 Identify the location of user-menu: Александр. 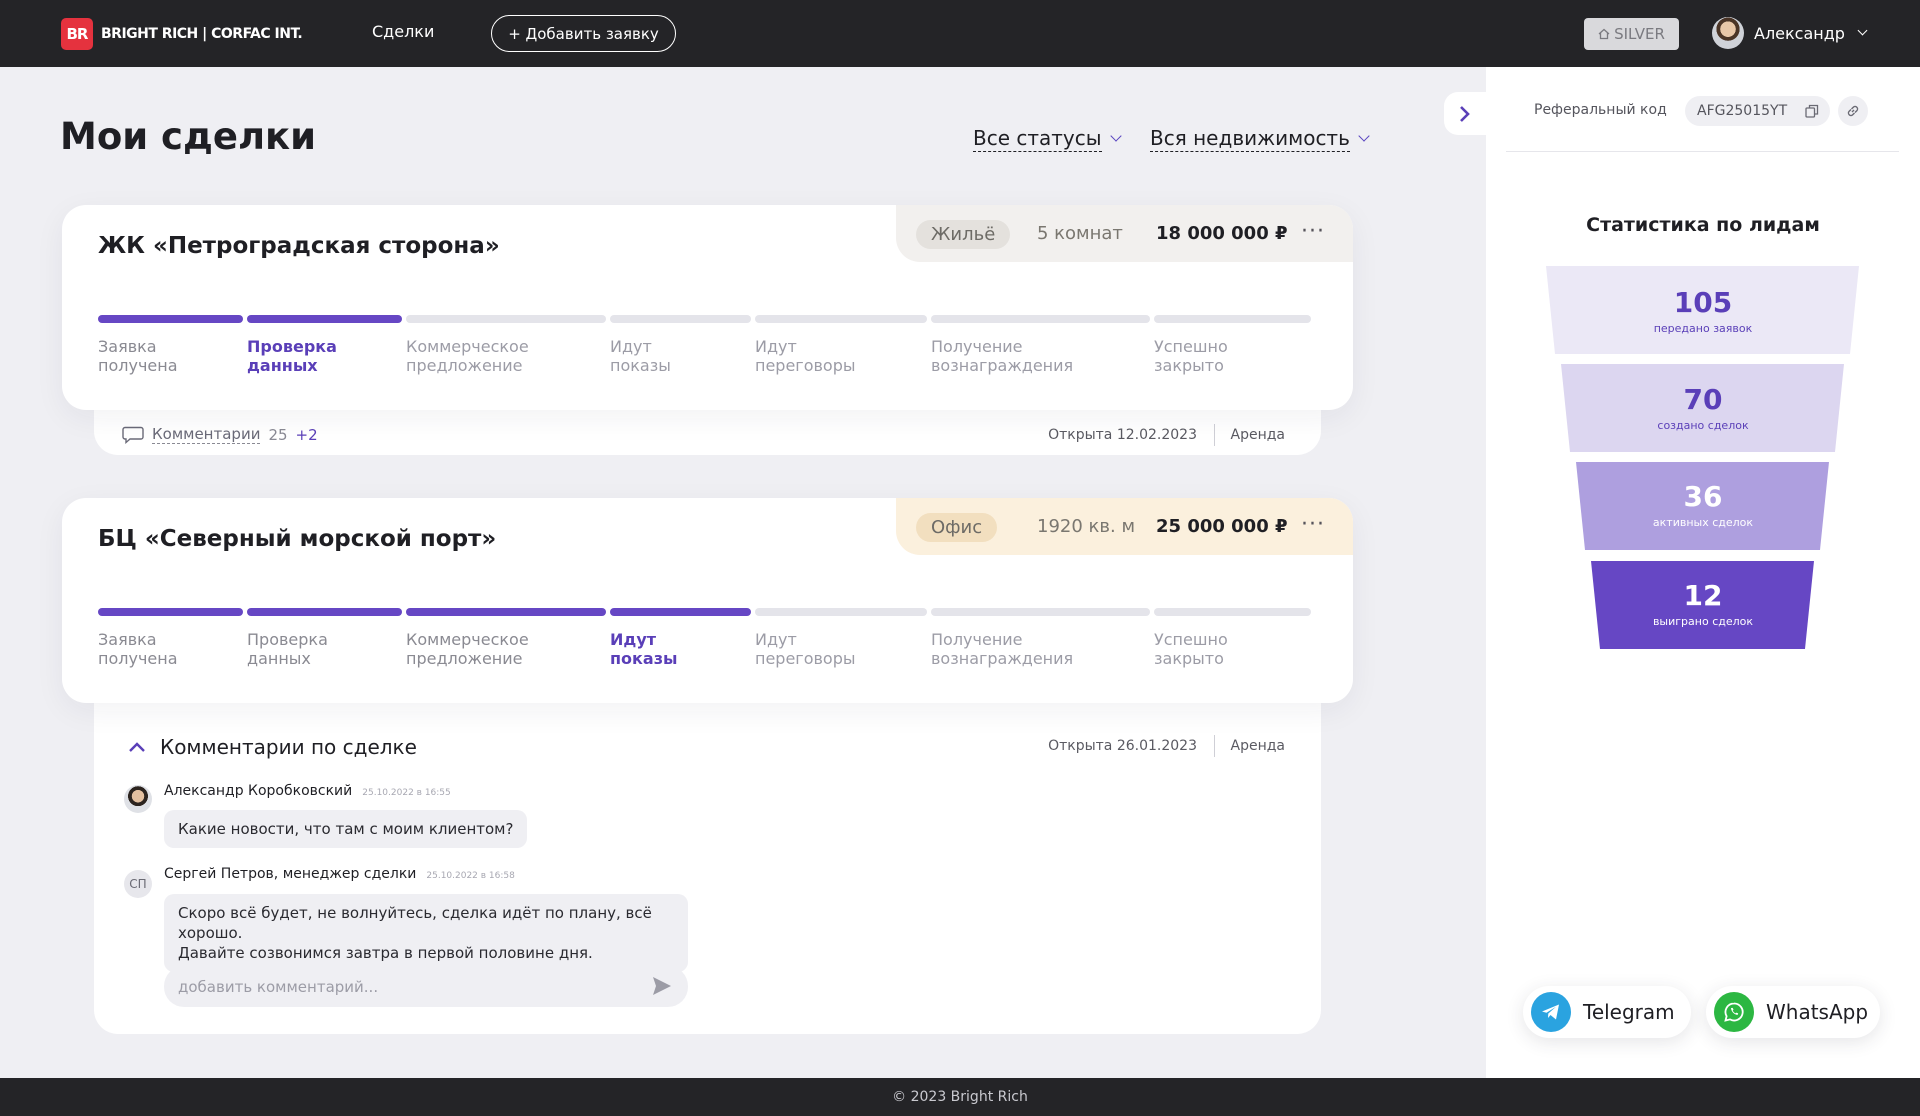
(1790, 33).